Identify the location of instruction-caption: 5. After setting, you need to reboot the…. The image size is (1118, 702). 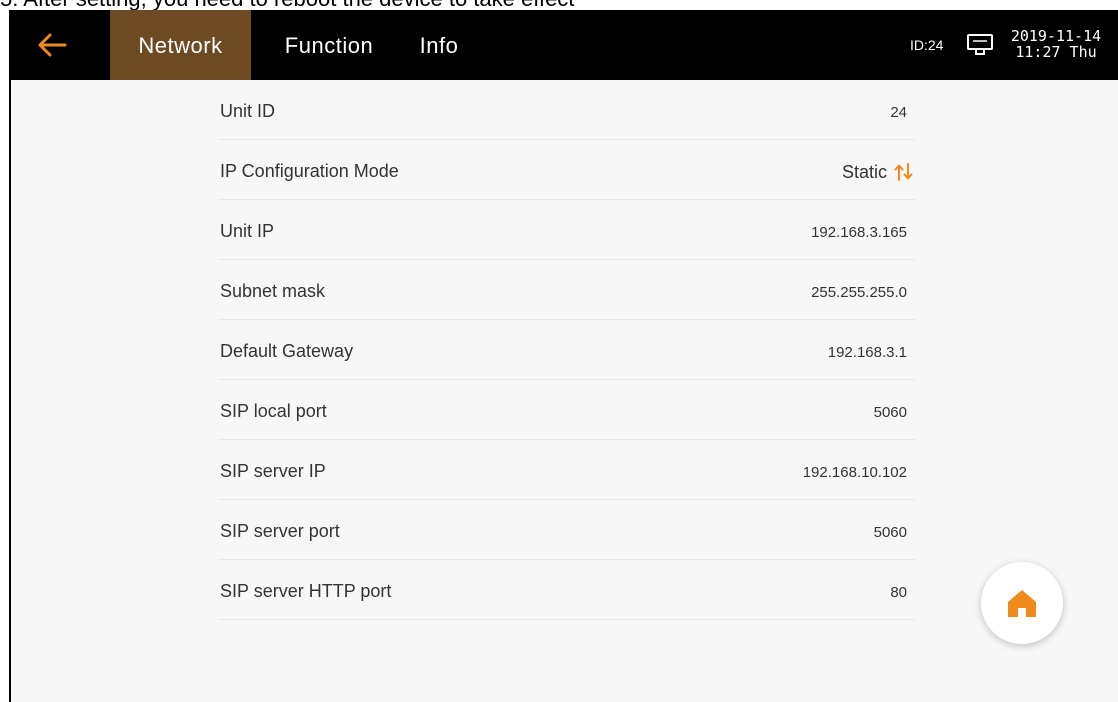
(559, 5).